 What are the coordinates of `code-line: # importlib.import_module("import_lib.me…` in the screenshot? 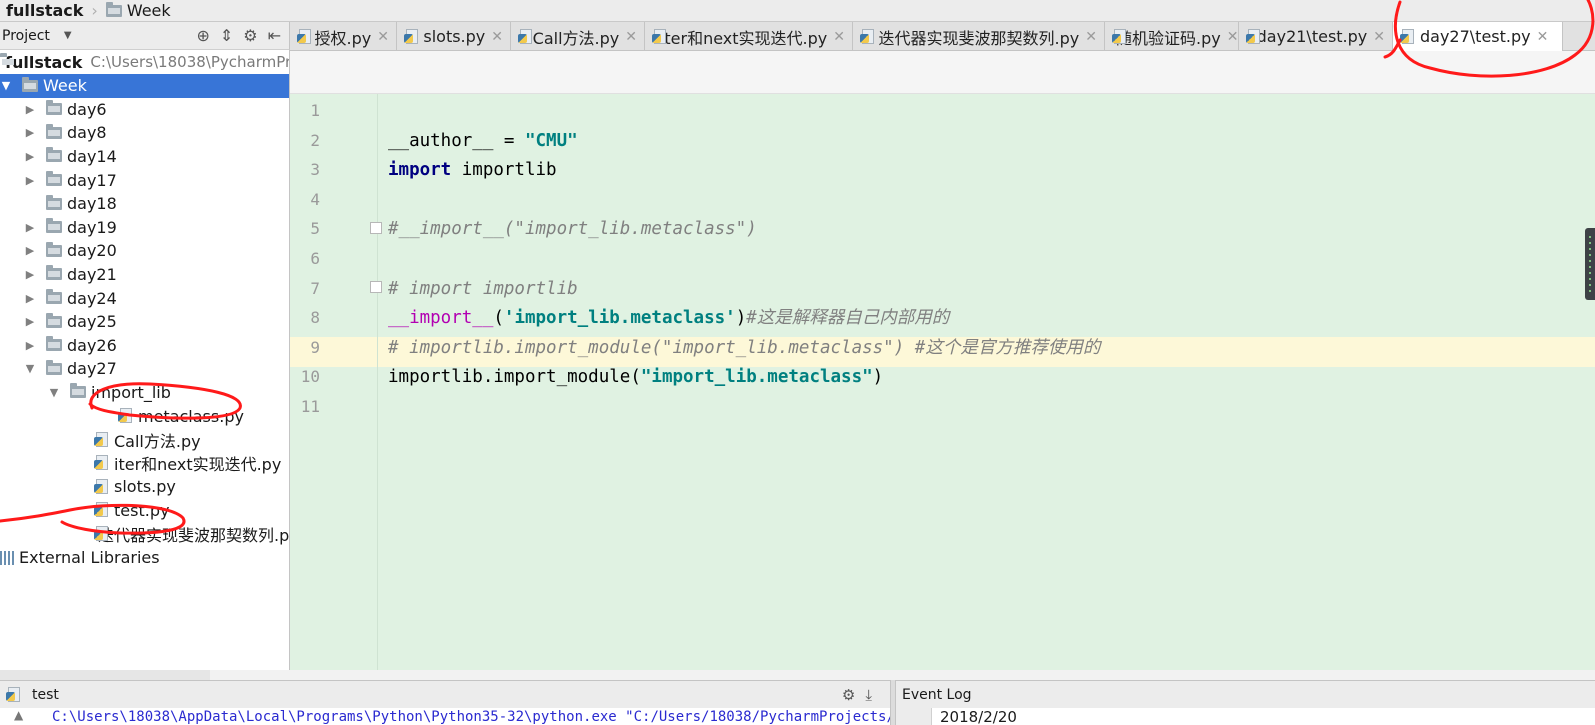 It's located at (744, 348).